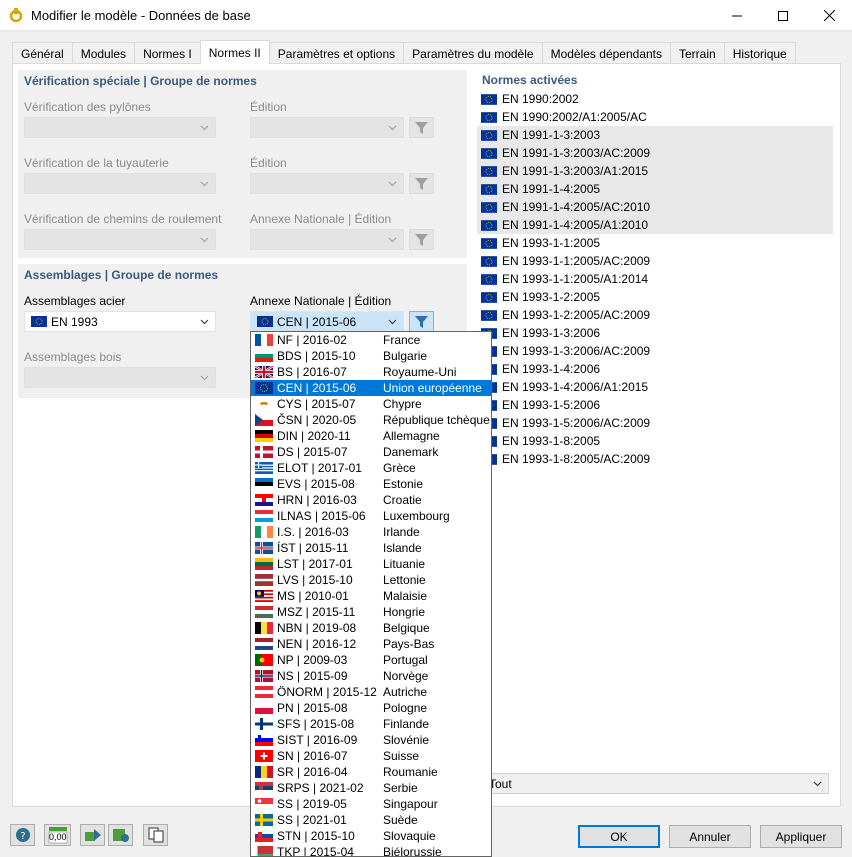  What do you see at coordinates (655, 405) in the screenshot?
I see `norm-item: EN 1993-1-5:2006` at bounding box center [655, 405].